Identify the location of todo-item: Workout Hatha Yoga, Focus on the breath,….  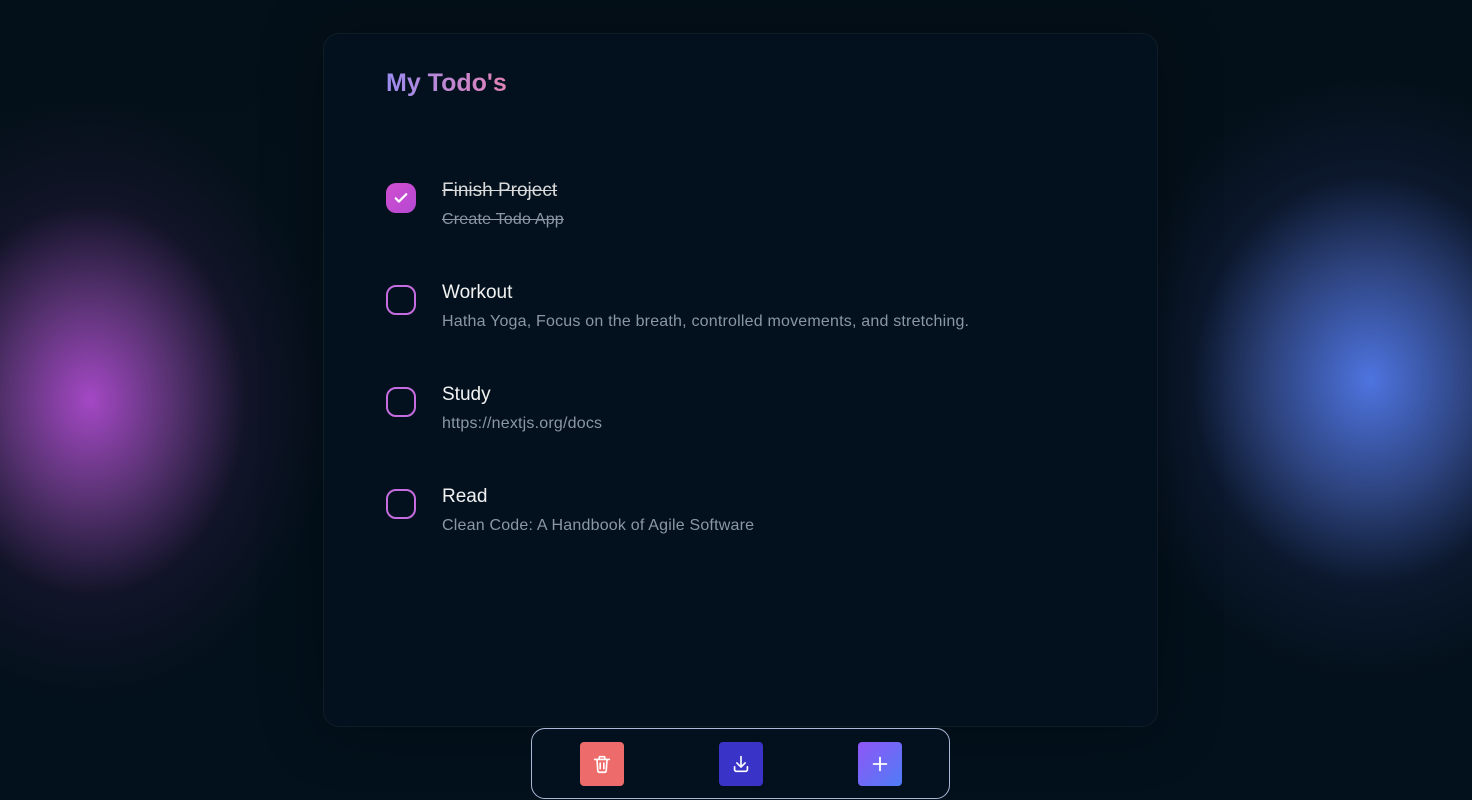
(756, 333).